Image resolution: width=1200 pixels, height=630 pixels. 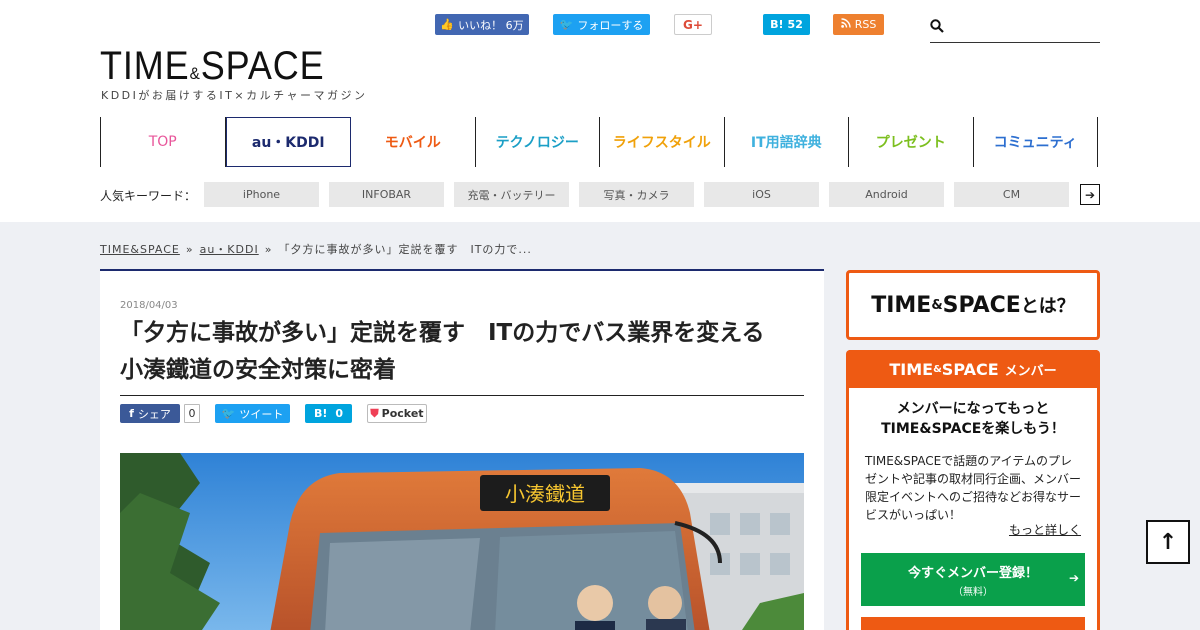 I want to click on nav-lifestyle: ライフスタイル, so click(x=662, y=142).